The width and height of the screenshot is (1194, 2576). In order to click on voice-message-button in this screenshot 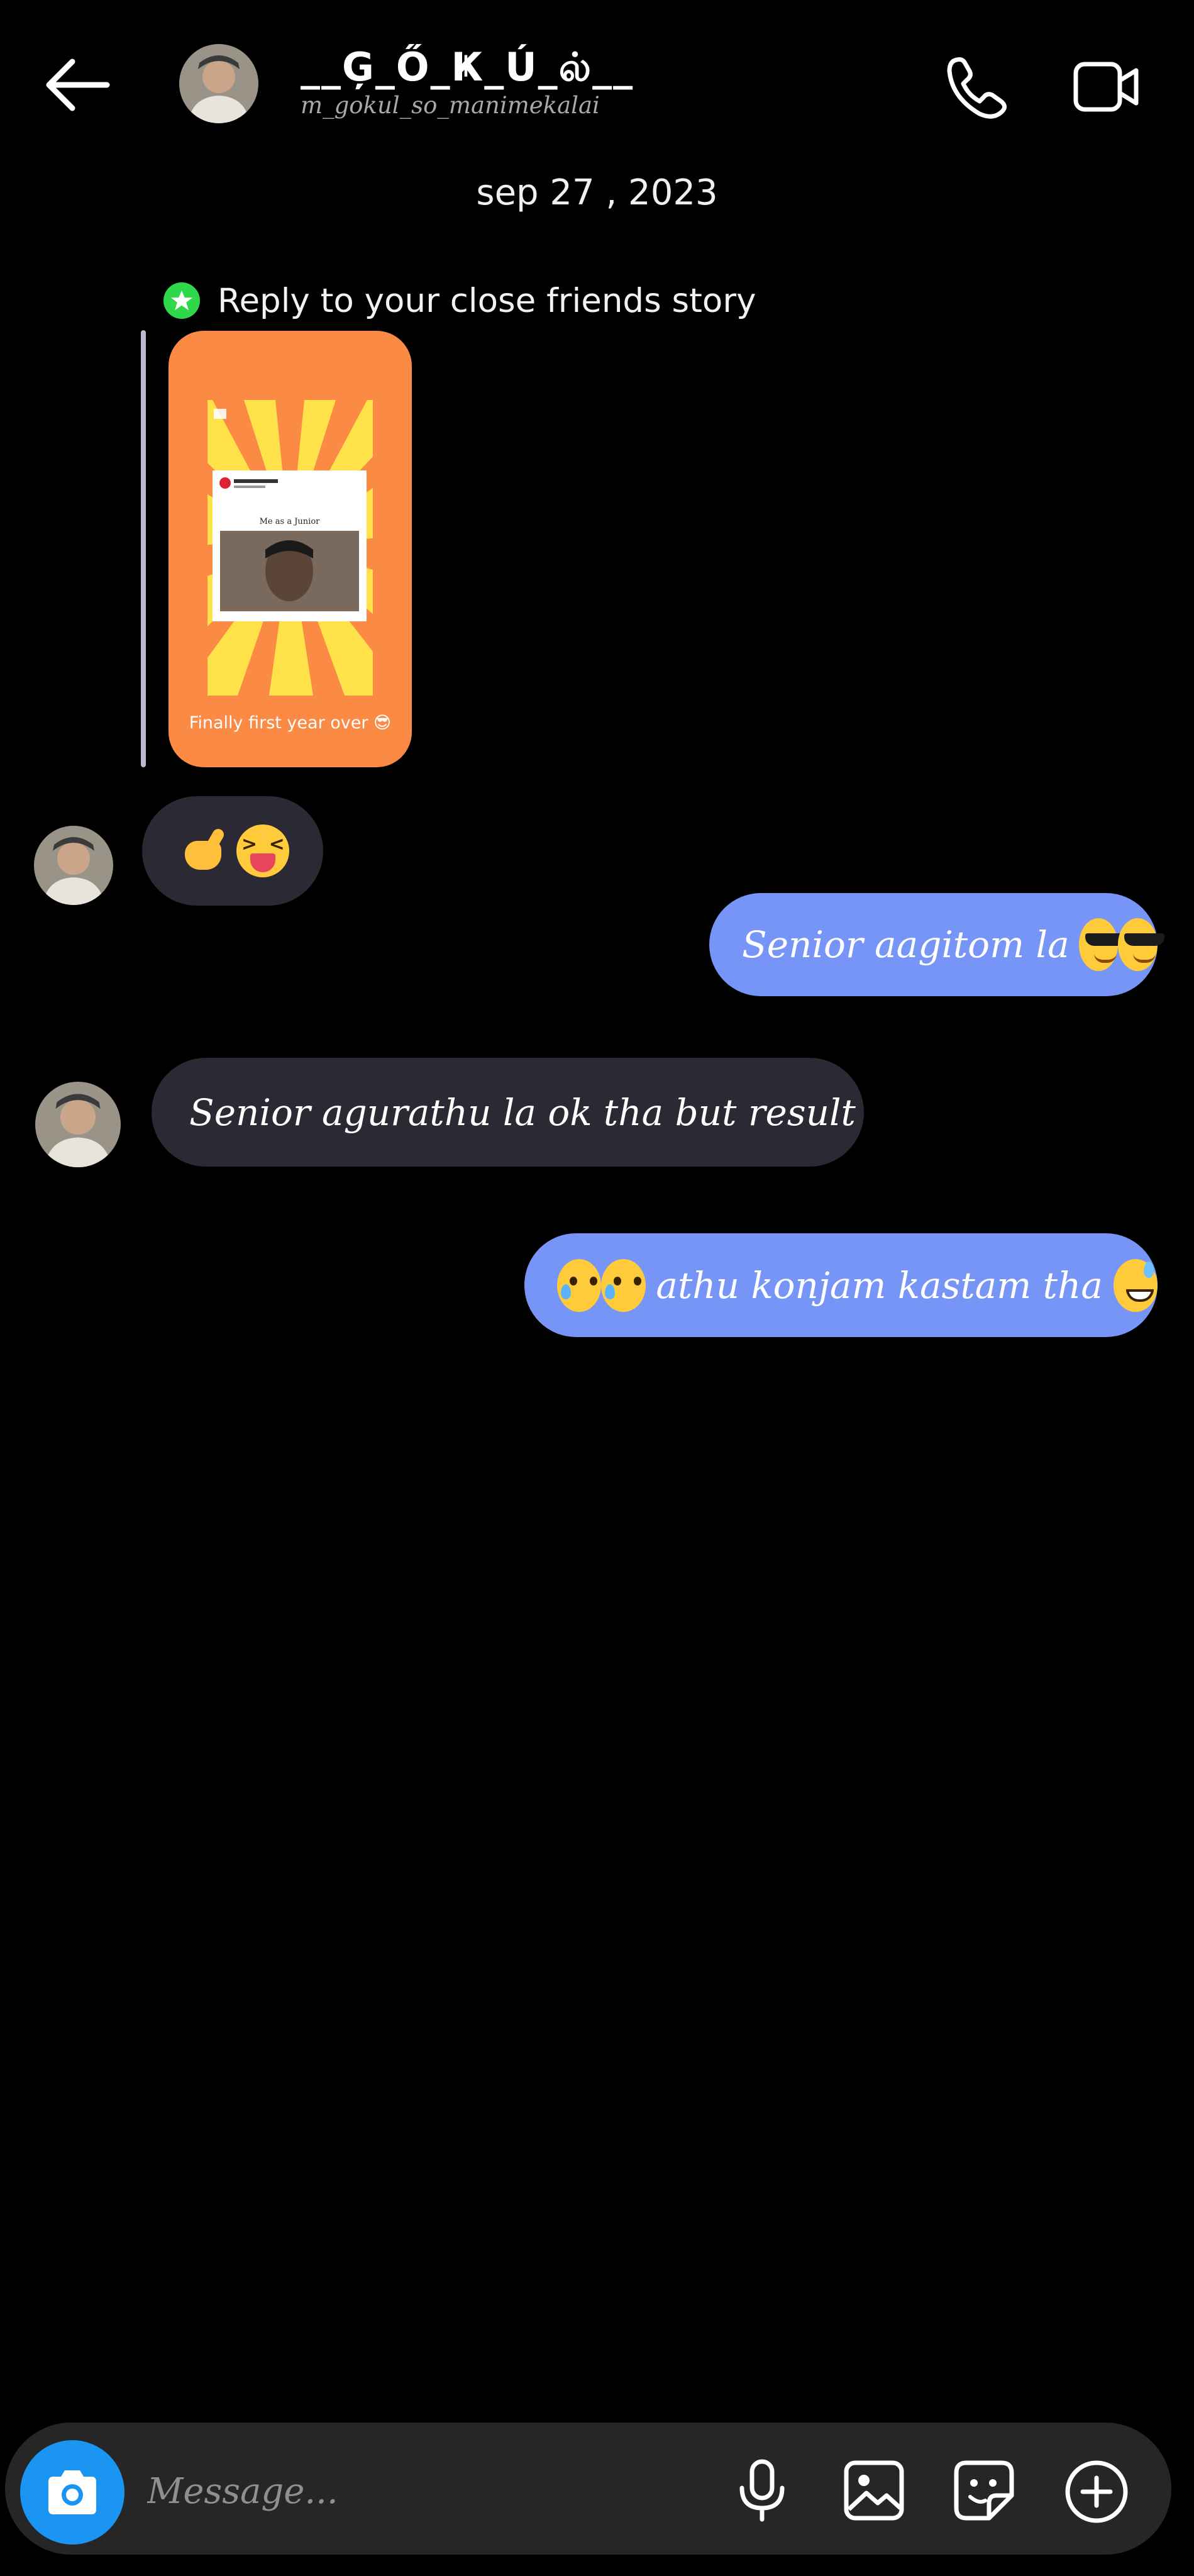, I will do `click(762, 2490)`.